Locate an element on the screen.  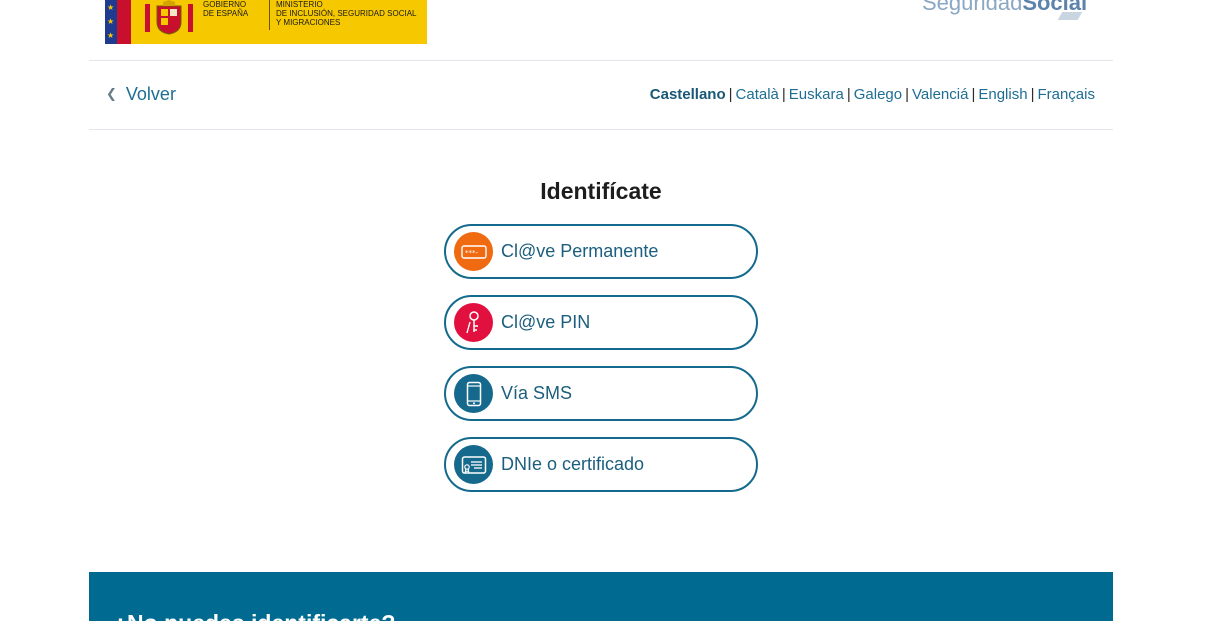
help-title: ¿No puedes identificarte? is located at coordinates (254, 615).